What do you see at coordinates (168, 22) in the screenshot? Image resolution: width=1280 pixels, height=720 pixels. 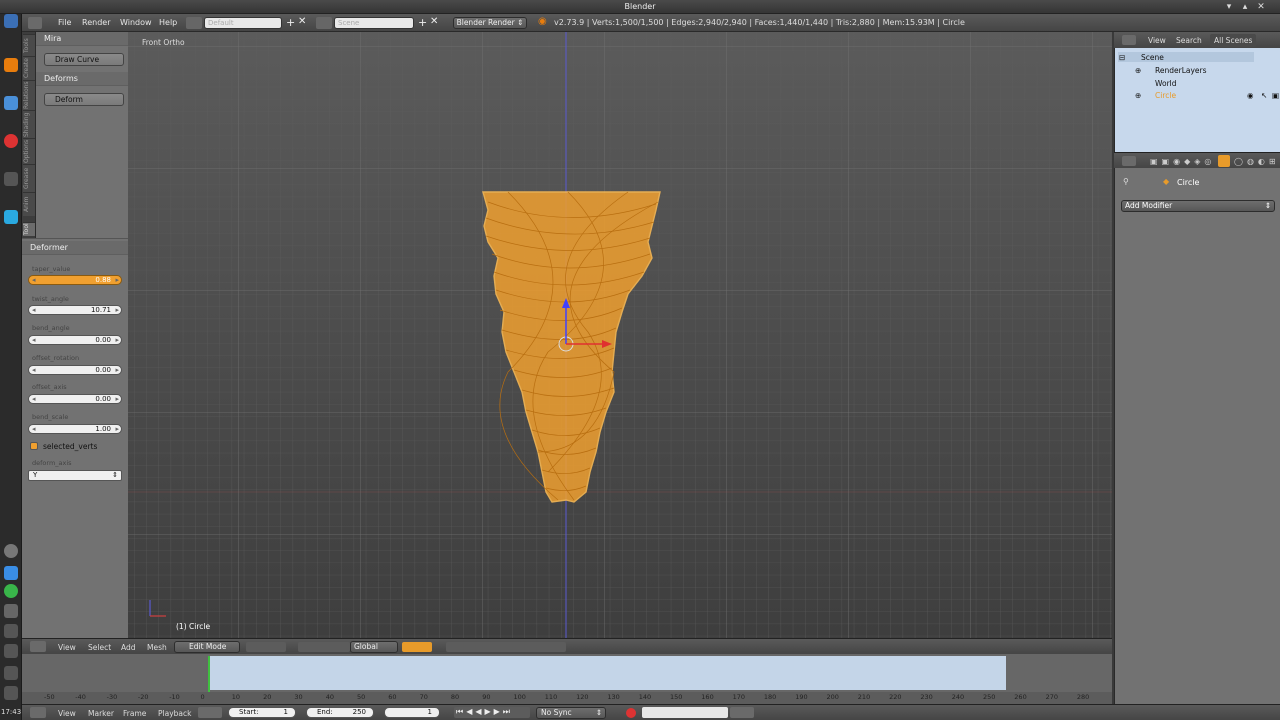 I see `menu-help: Help` at bounding box center [168, 22].